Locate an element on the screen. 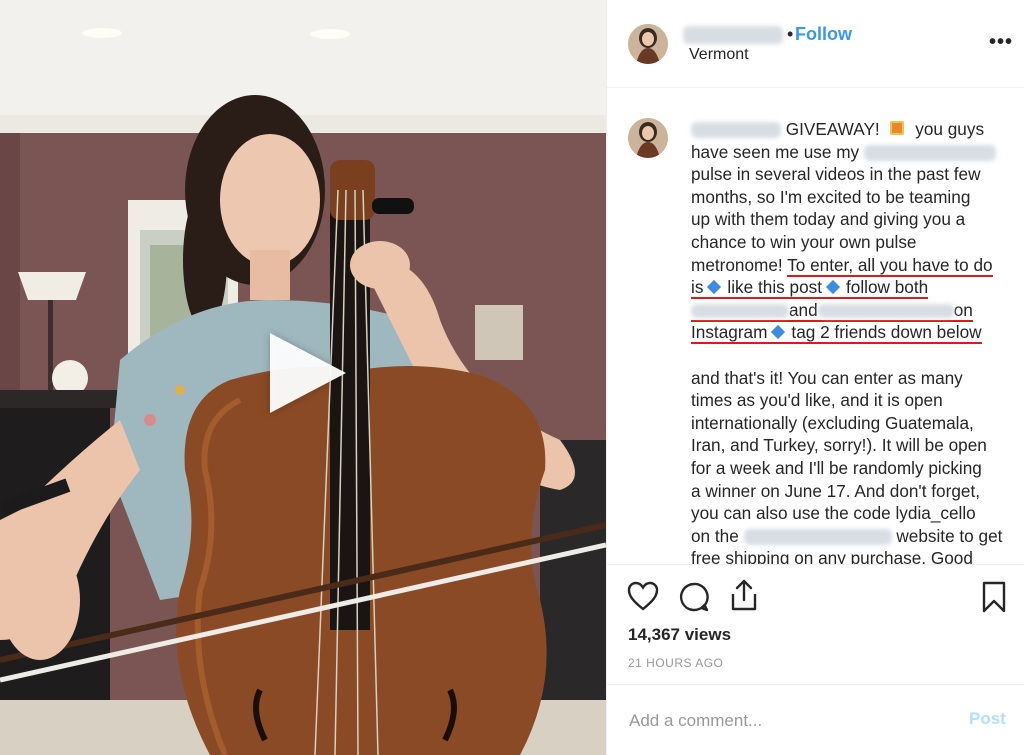 The height and width of the screenshot is (755, 1024). caption-word: have seen me use my is located at coordinates (775, 151).